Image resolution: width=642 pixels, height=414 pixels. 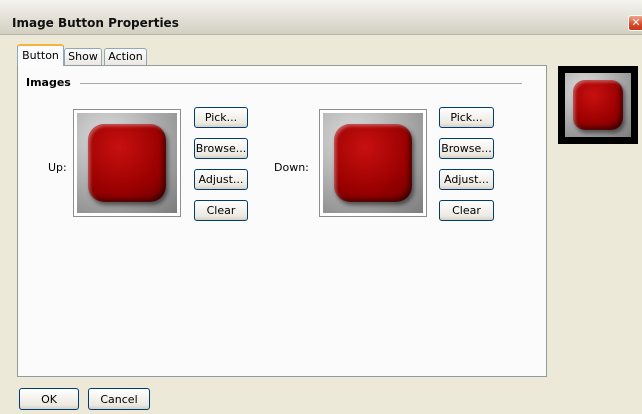 I want to click on close-button: ✕, so click(x=635, y=23).